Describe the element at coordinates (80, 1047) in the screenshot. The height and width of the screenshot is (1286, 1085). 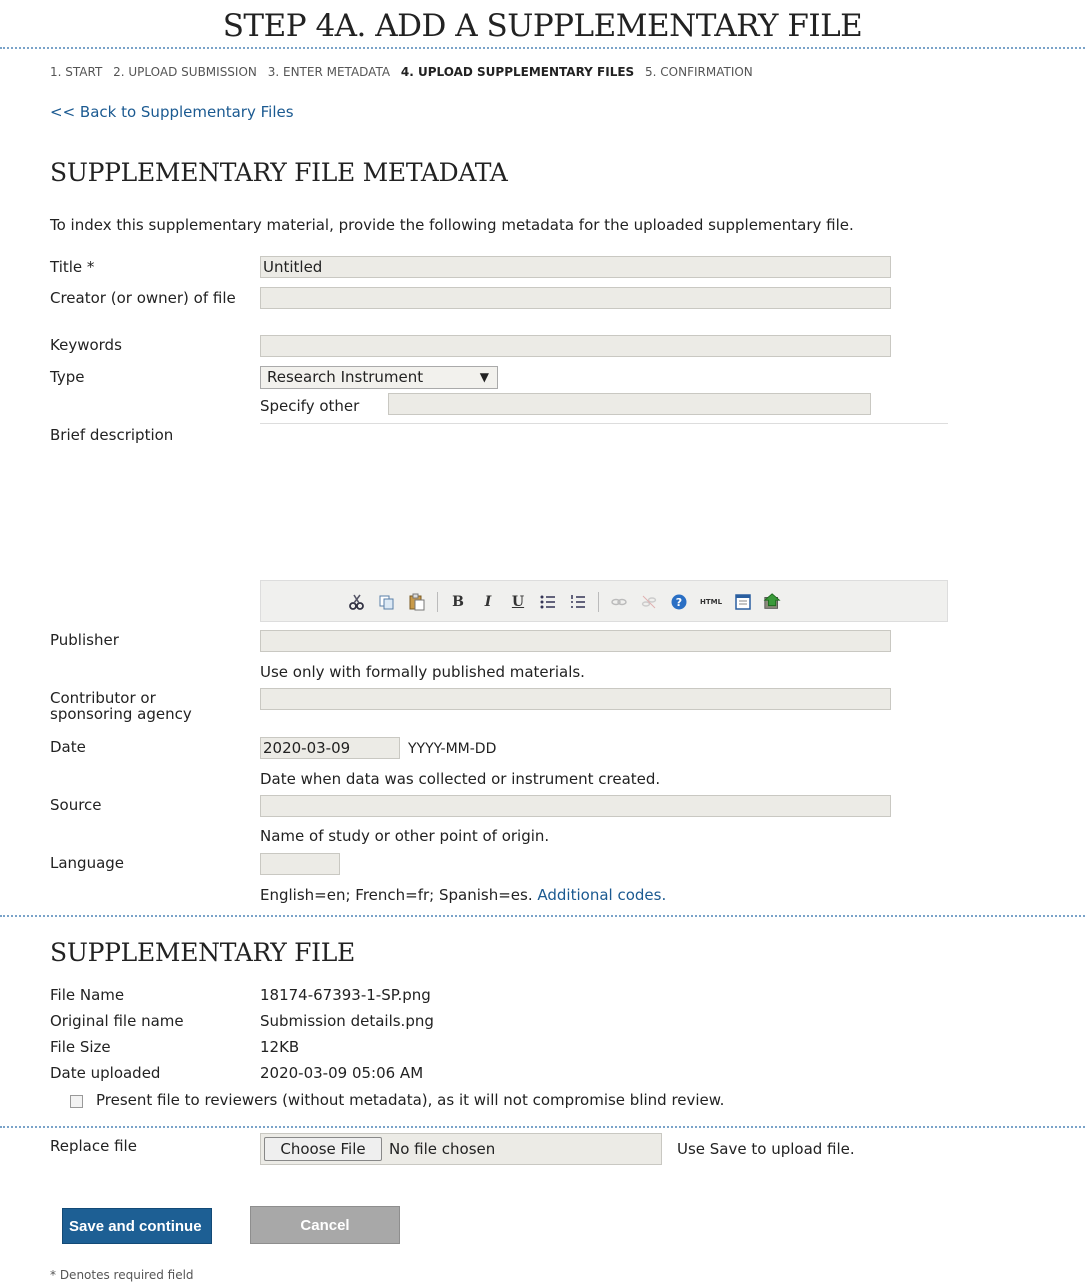
I see `file-size-label: File Size` at that location.